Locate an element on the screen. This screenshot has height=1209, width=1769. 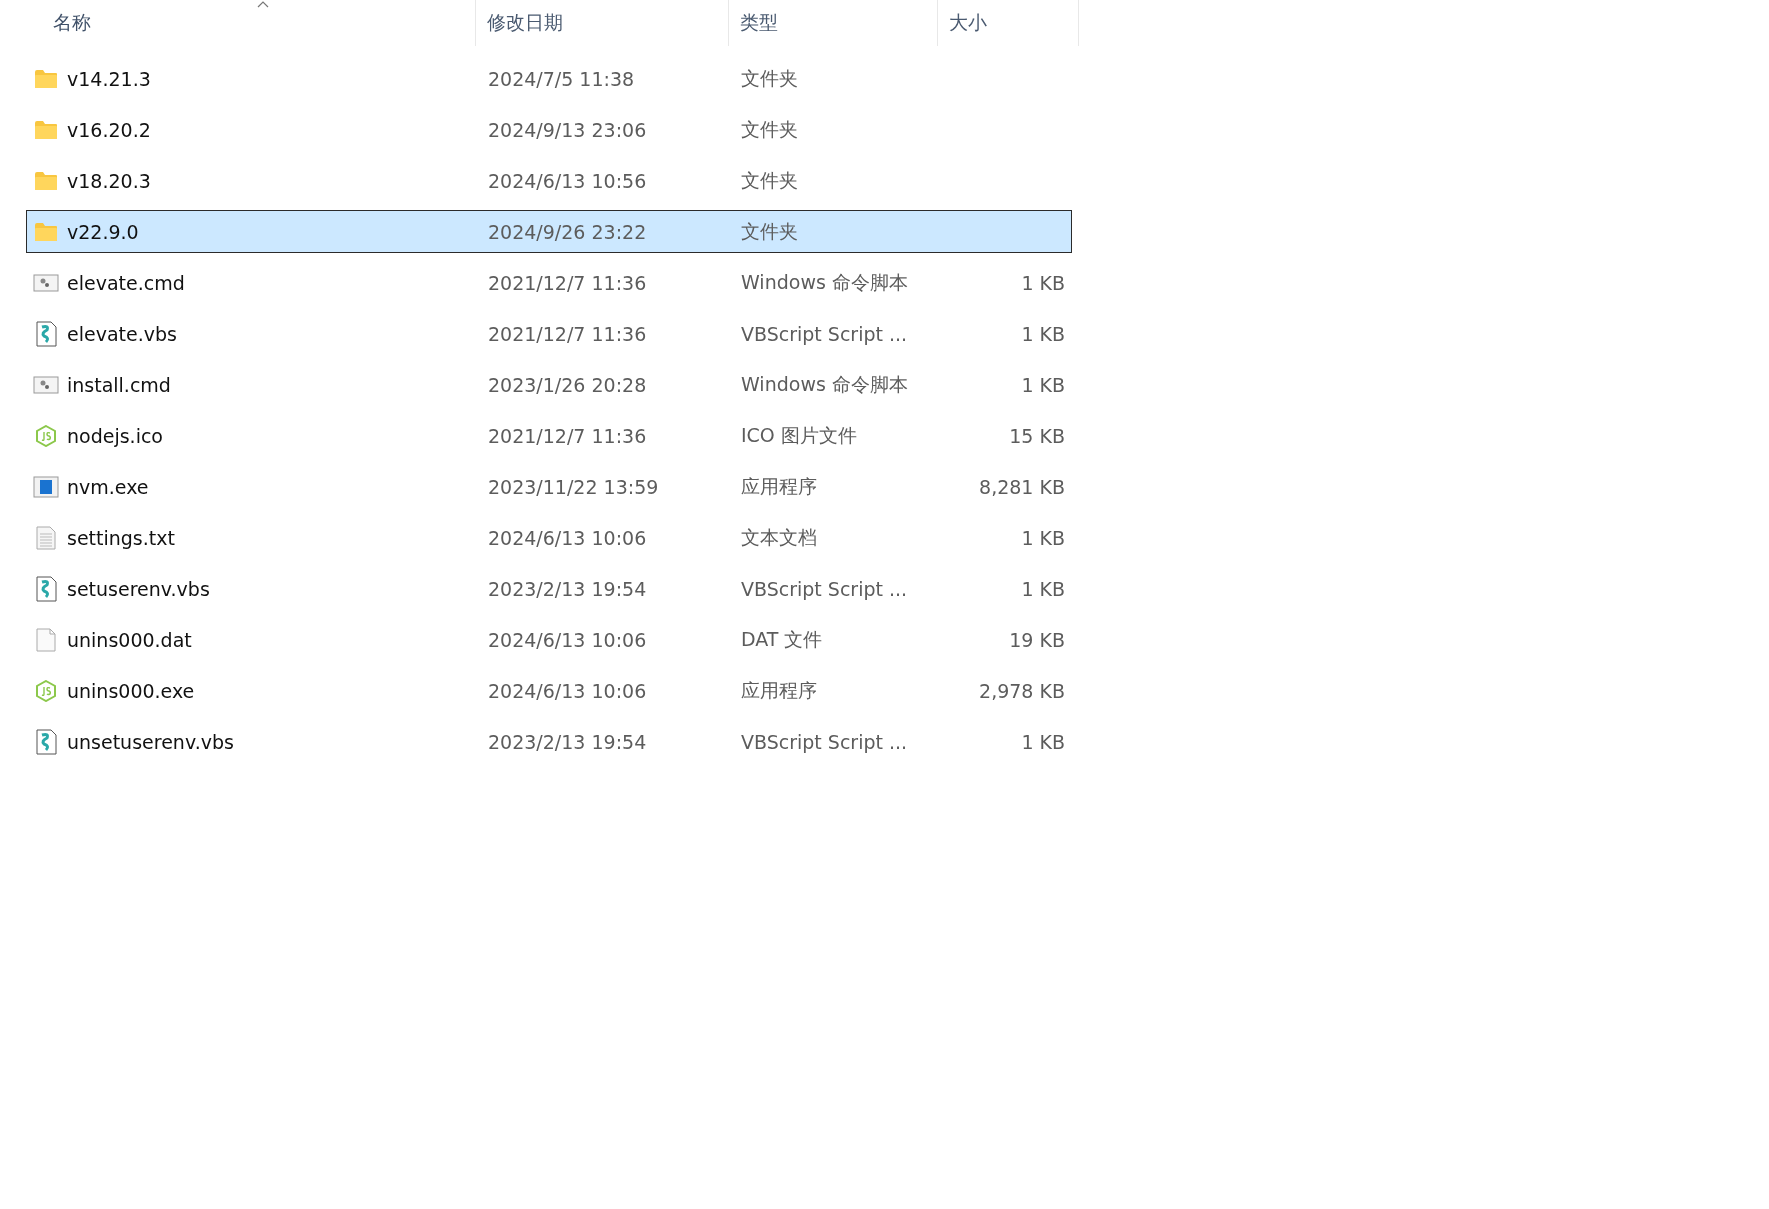
file-row: v14.21.3 2024/7/5 11:38 文件夹 is located at coordinates (549, 78).